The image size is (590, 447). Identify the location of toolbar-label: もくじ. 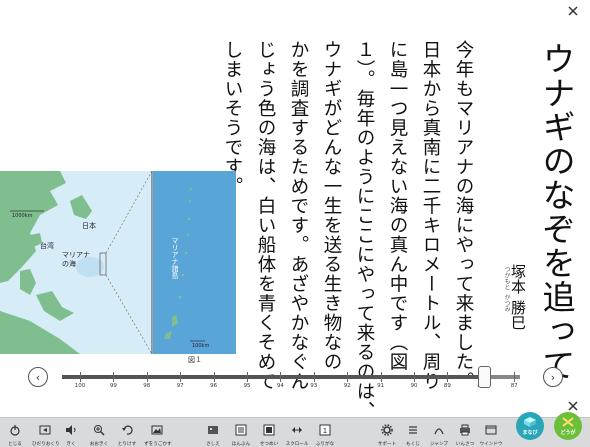
(413, 444).